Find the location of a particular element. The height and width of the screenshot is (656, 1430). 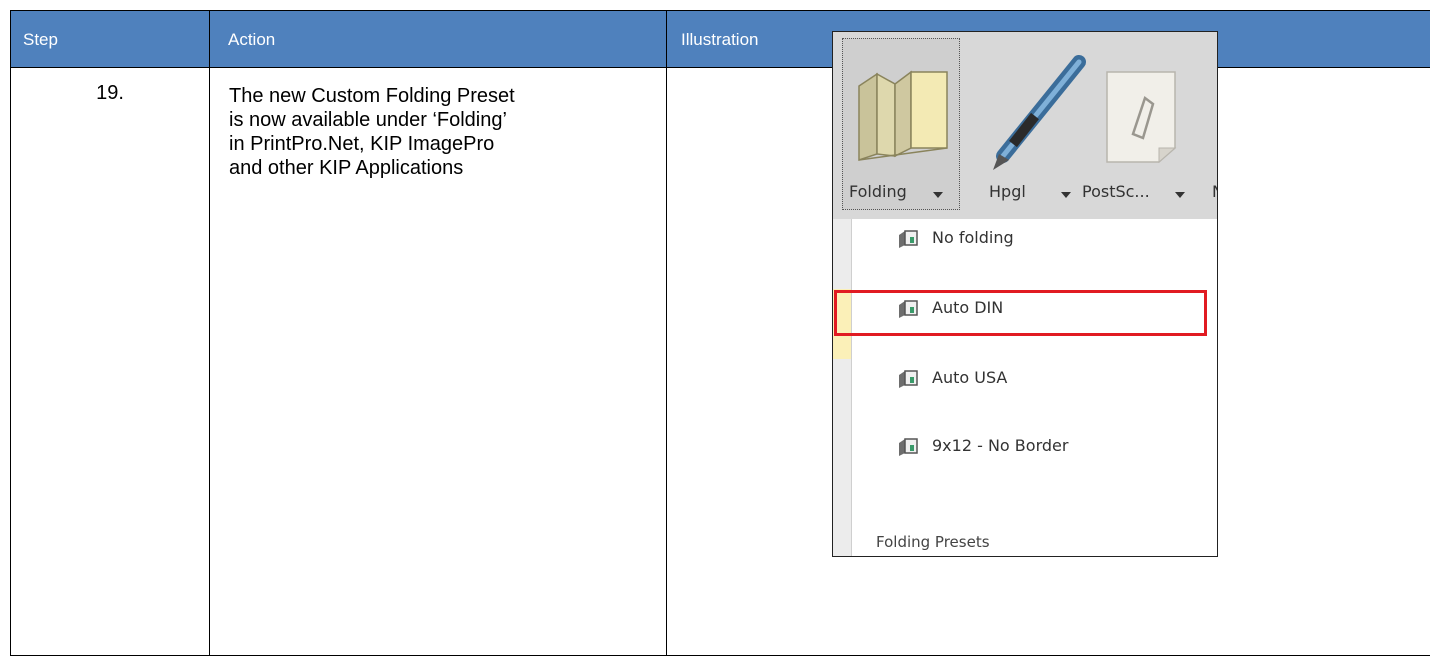

menu-item-label: 9x12 - No Border is located at coordinates (1000, 445).